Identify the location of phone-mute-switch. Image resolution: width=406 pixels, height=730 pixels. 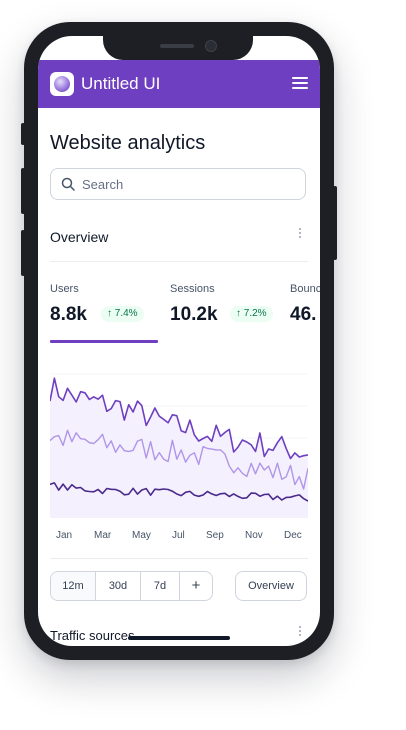
(23, 134).